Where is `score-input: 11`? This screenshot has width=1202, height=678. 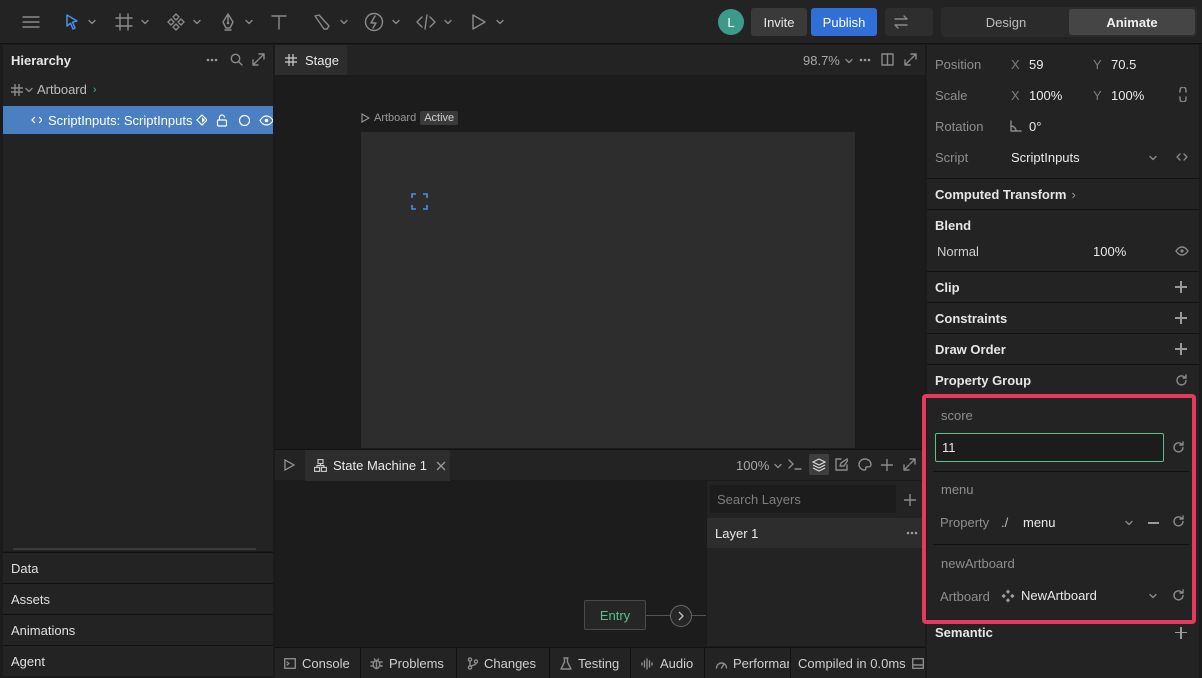
score-input: 11 is located at coordinates (1049, 447).